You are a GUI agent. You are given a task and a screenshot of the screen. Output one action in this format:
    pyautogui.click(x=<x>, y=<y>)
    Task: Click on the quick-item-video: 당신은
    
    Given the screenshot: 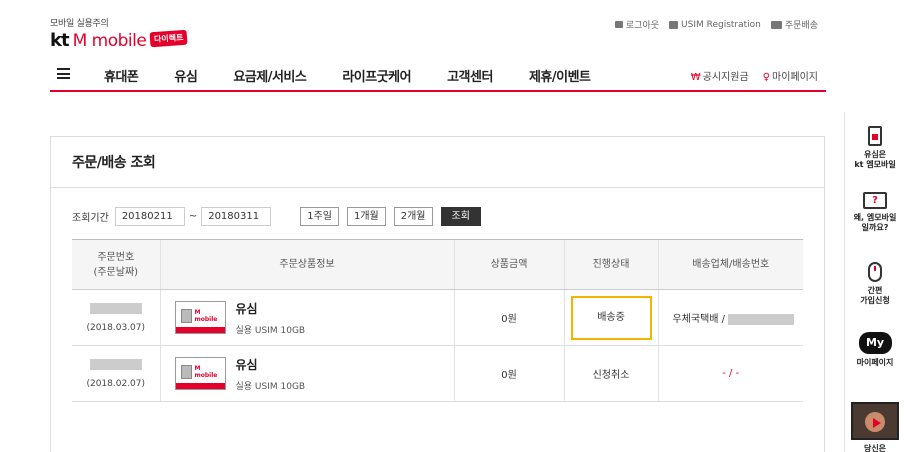 What is the action you would take?
    pyautogui.click(x=874, y=427)
    